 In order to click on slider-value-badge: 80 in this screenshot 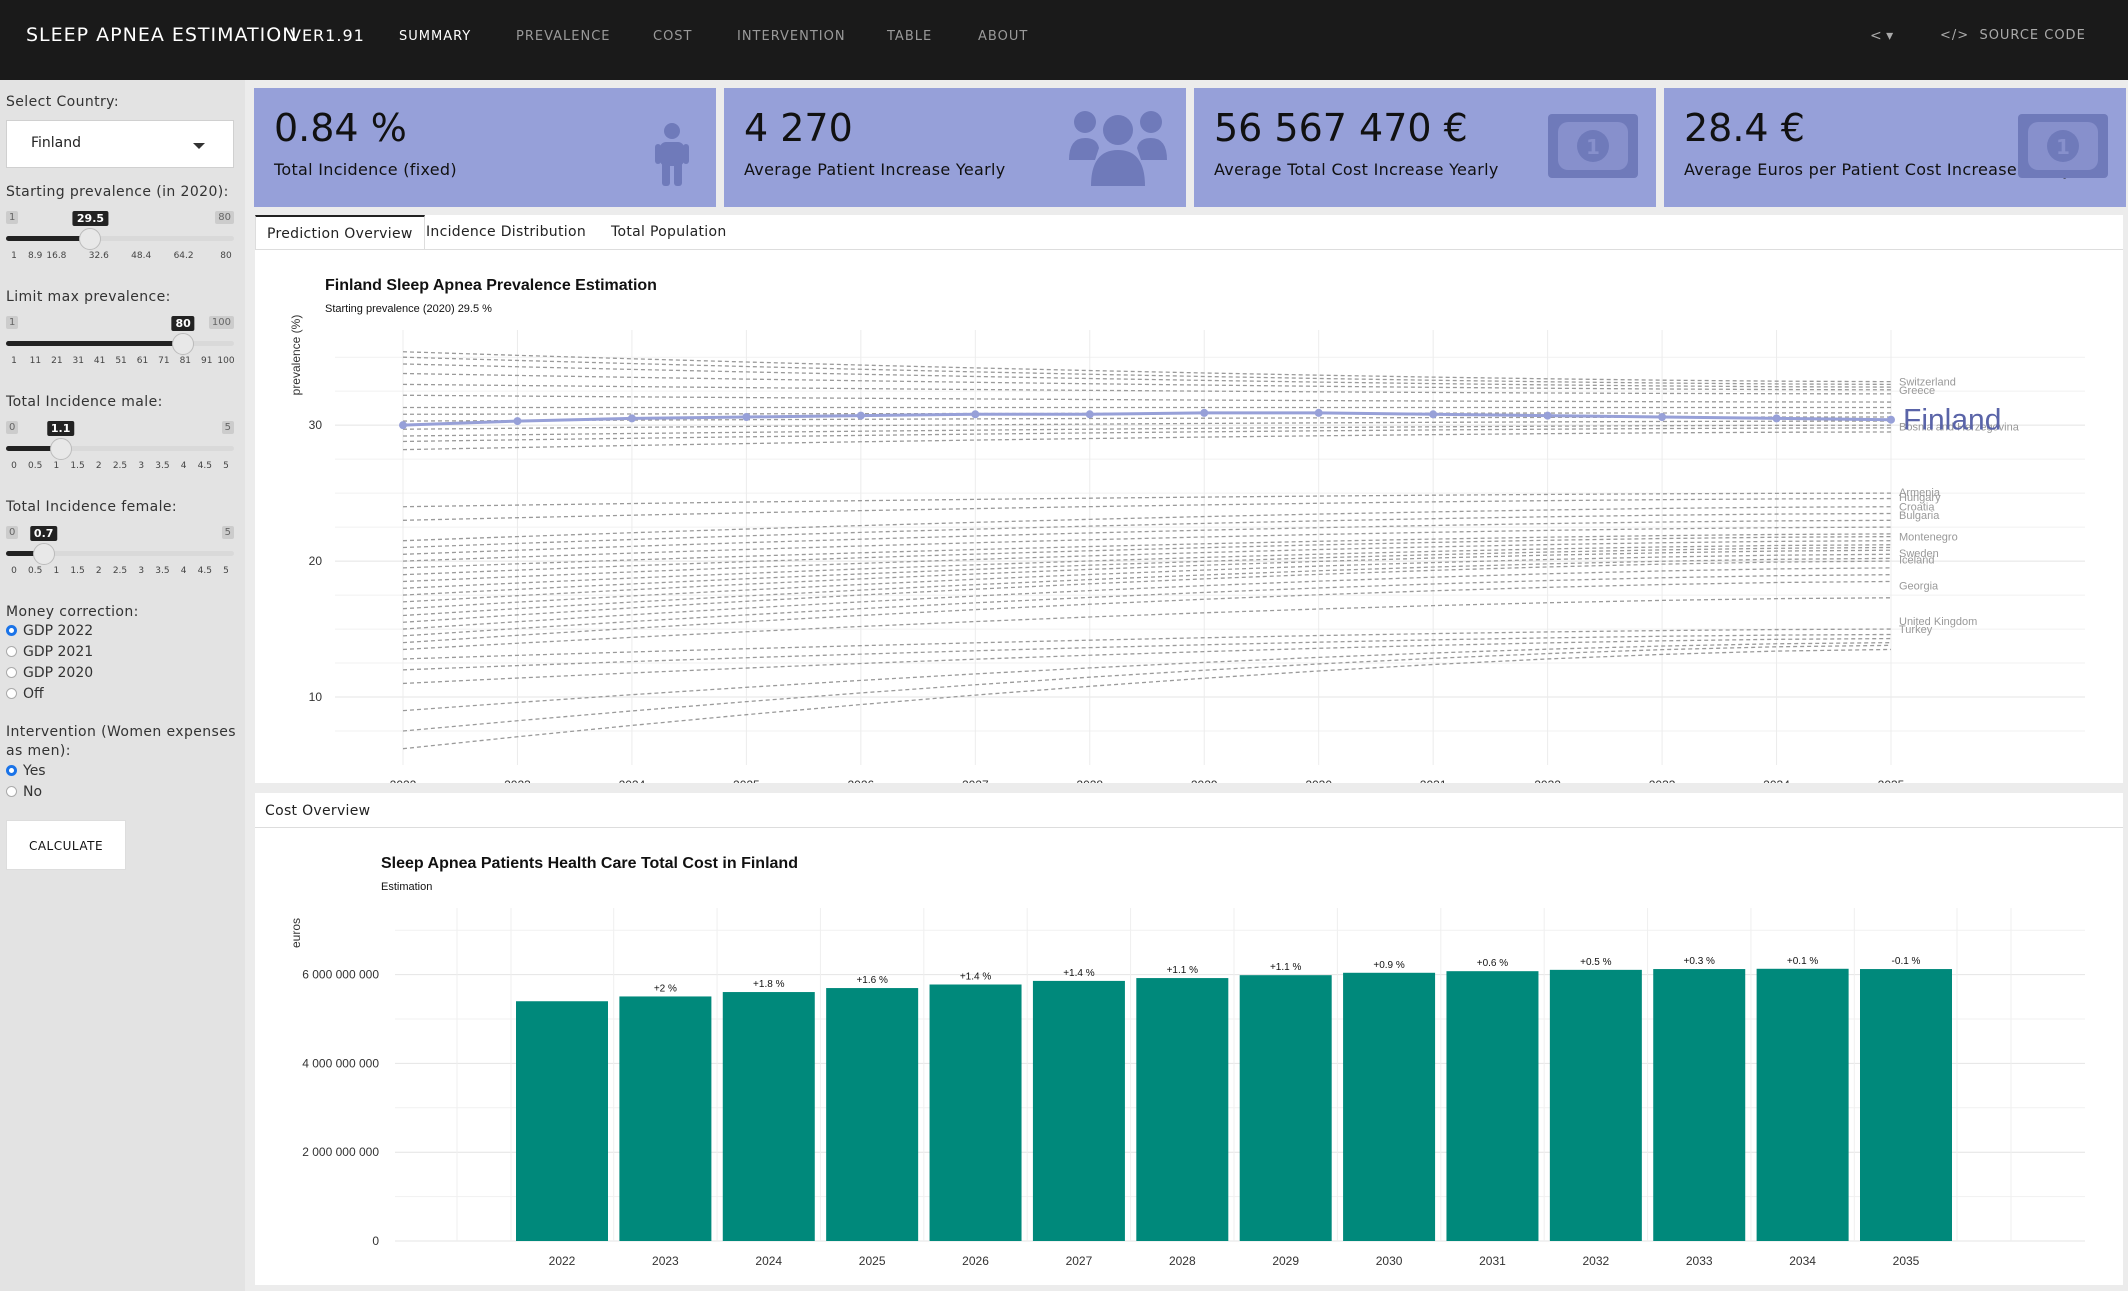, I will do `click(183, 323)`.